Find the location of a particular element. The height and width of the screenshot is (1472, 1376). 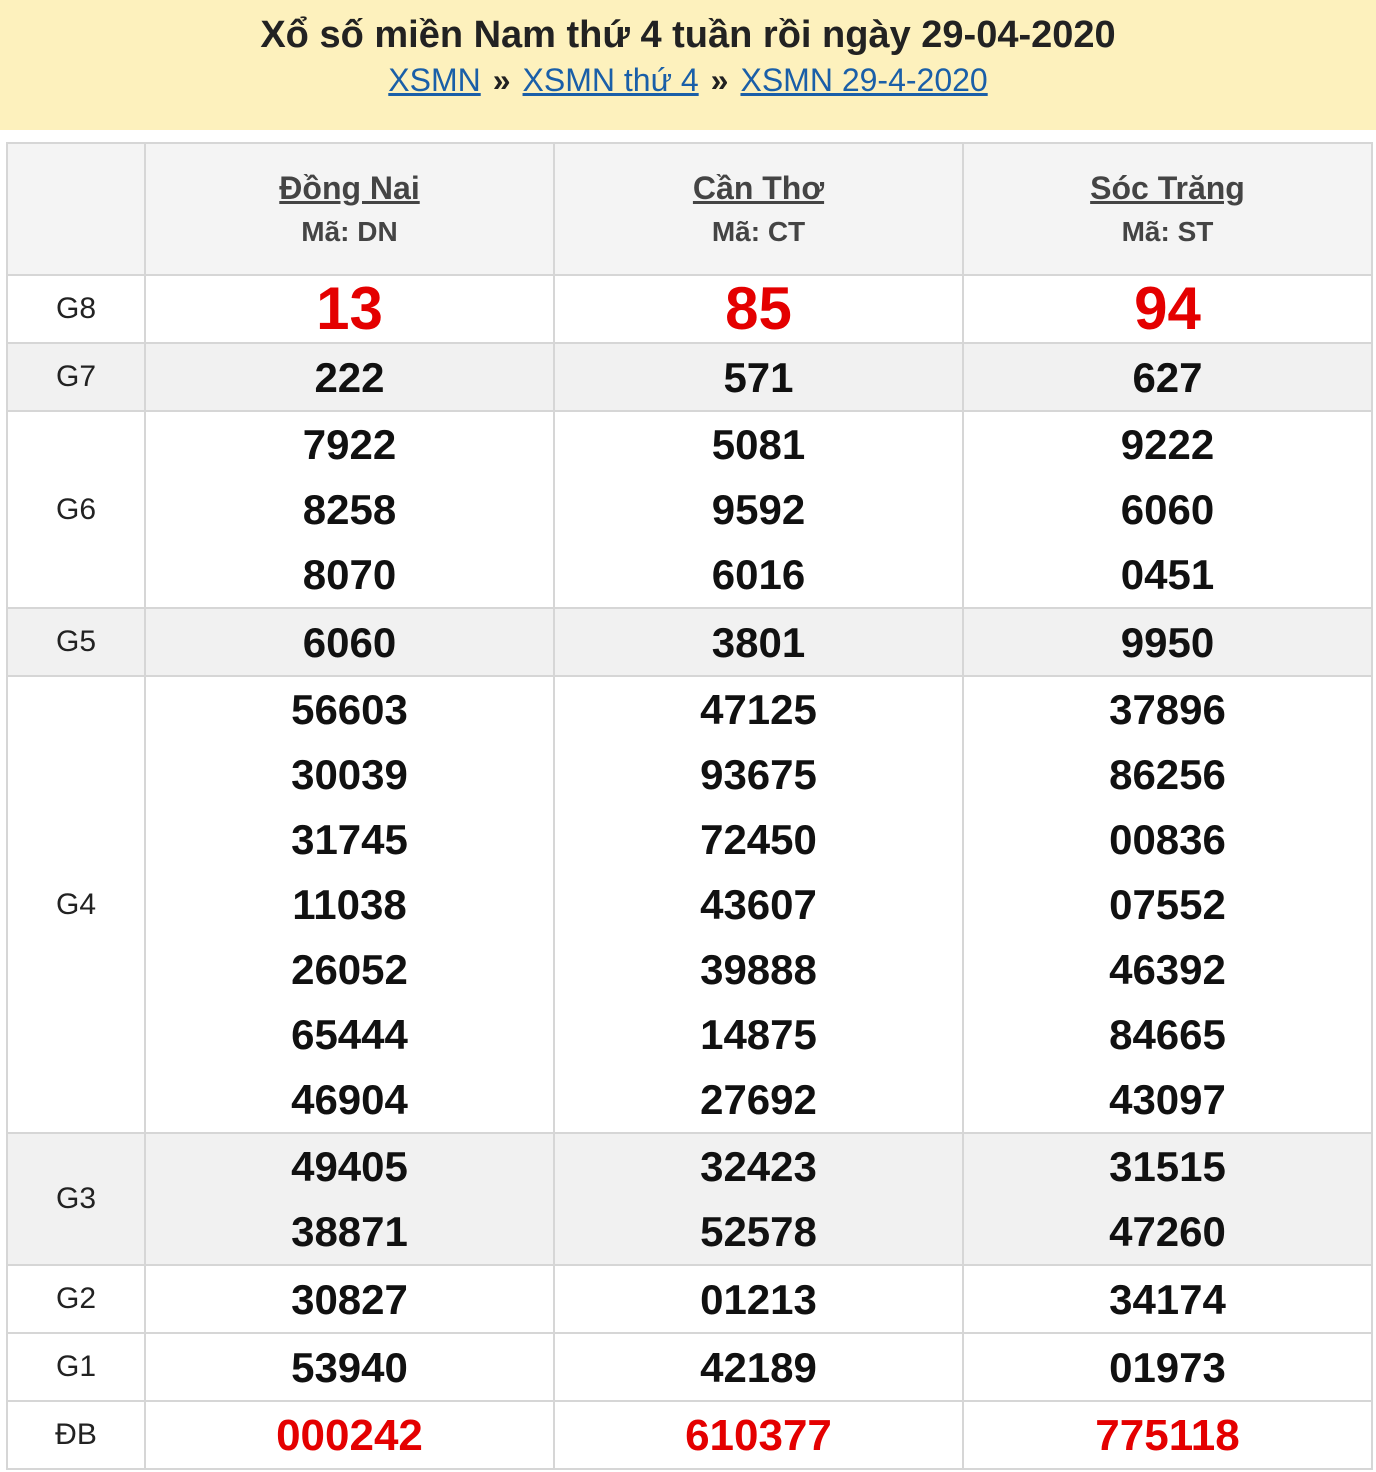

prize-number: 38871 is located at coordinates (349, 1231).